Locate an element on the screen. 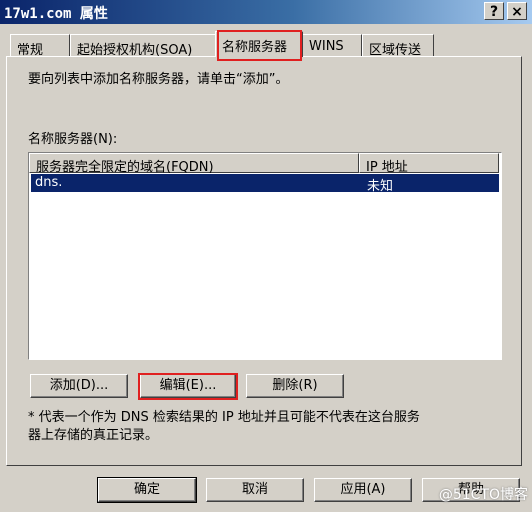 Image resolution: width=532 pixels, height=512 pixels. window-title: 17w1.com 属性 is located at coordinates (56, 14).